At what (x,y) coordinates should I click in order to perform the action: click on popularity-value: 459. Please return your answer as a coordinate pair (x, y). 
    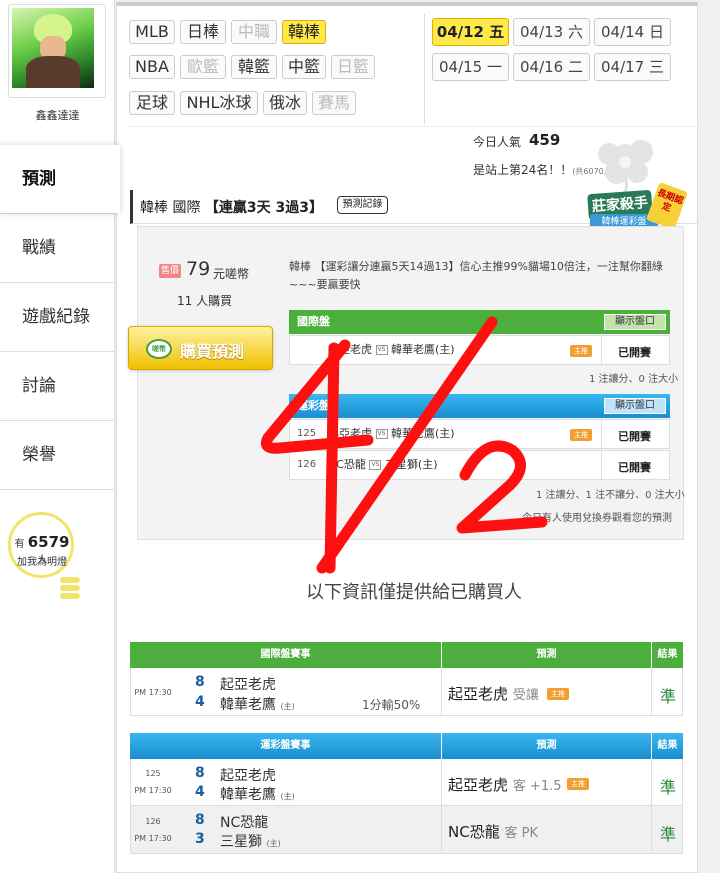
    Looking at the image, I should click on (545, 140).